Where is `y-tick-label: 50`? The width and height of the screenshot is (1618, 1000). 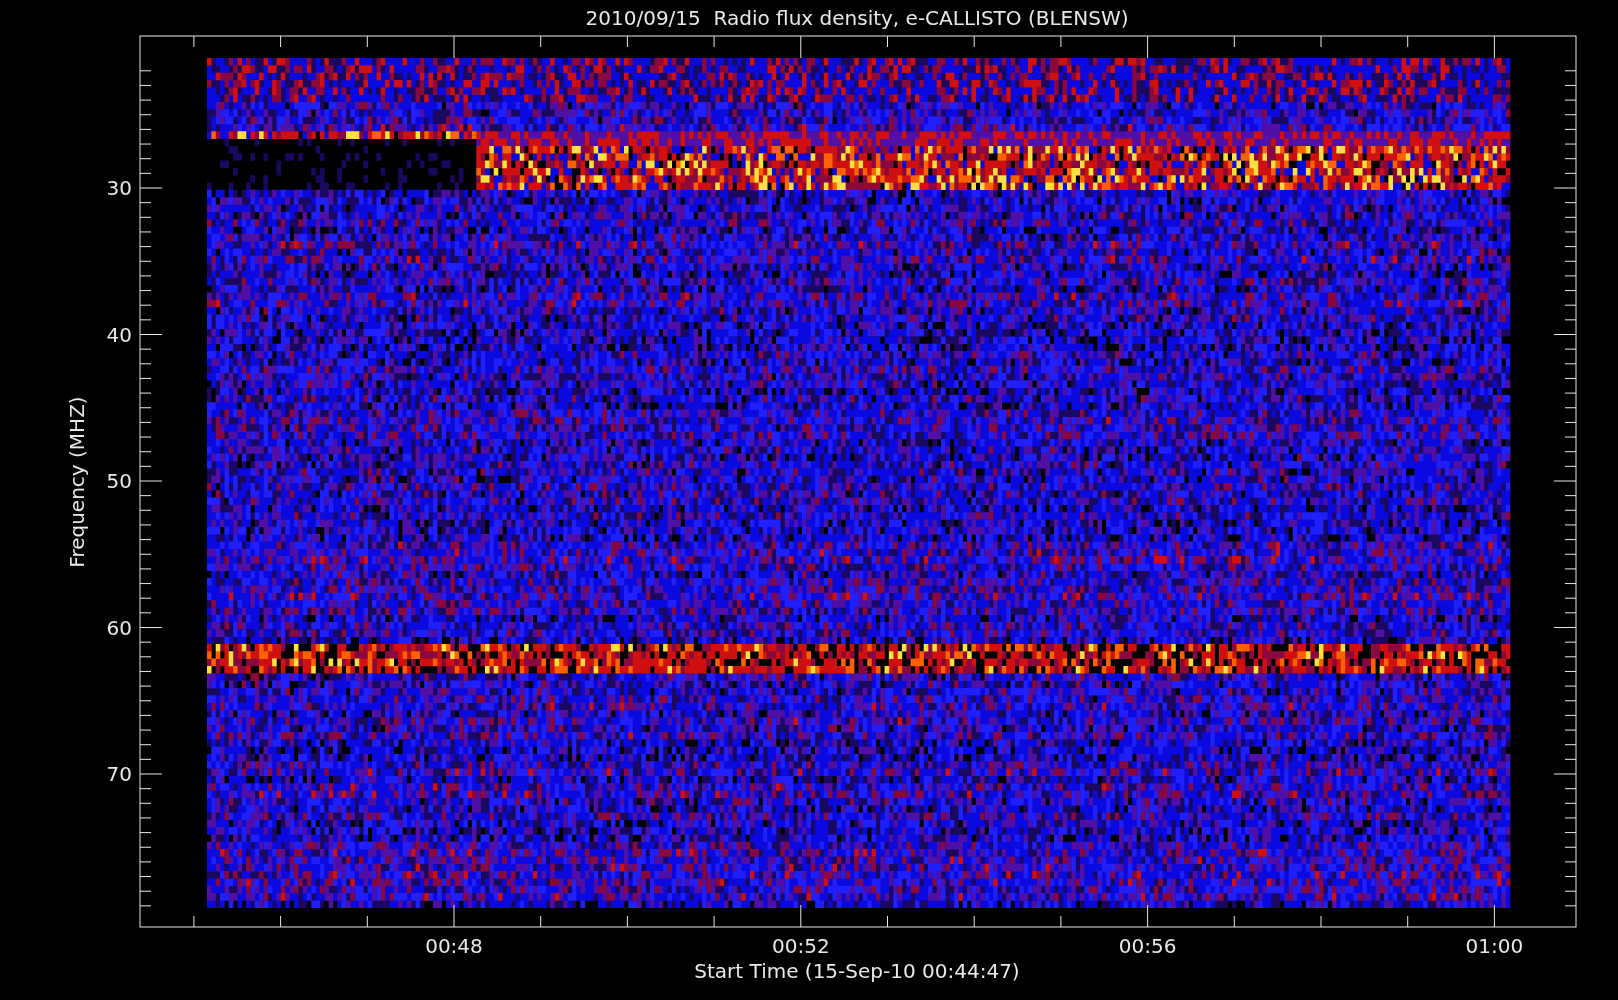
y-tick-label: 50 is located at coordinates (119, 481).